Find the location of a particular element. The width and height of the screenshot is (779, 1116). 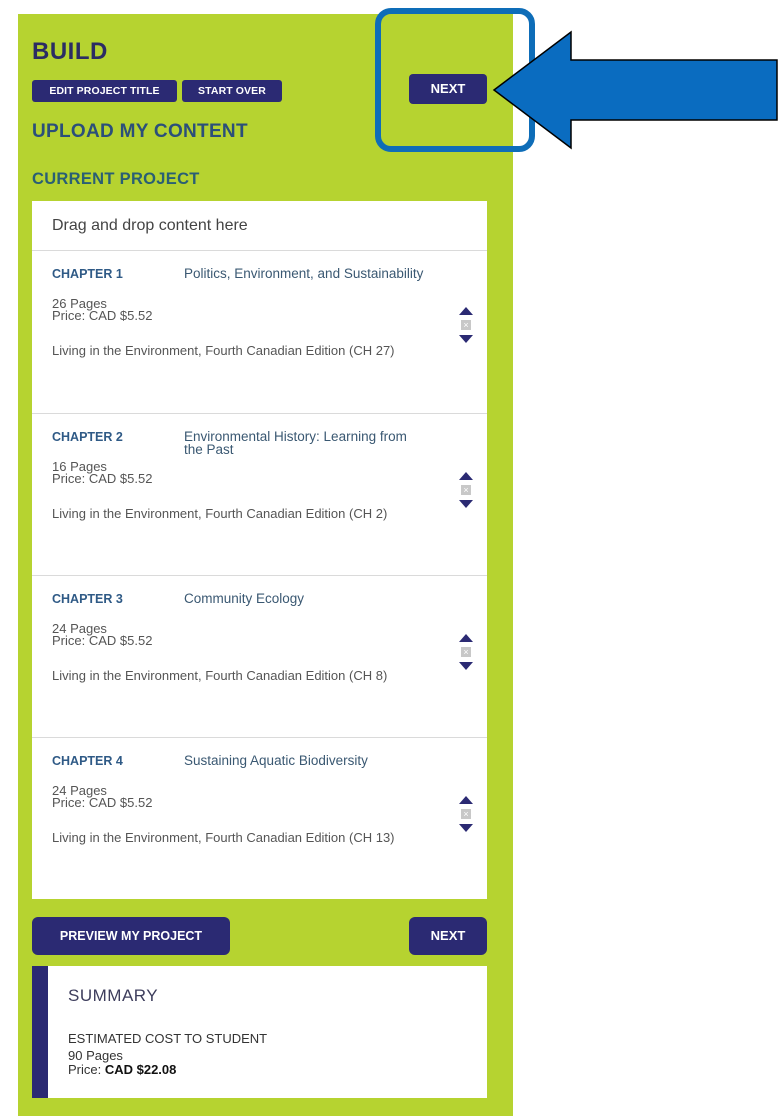

chapter-title: Community Ecology is located at coordinates (244, 598).